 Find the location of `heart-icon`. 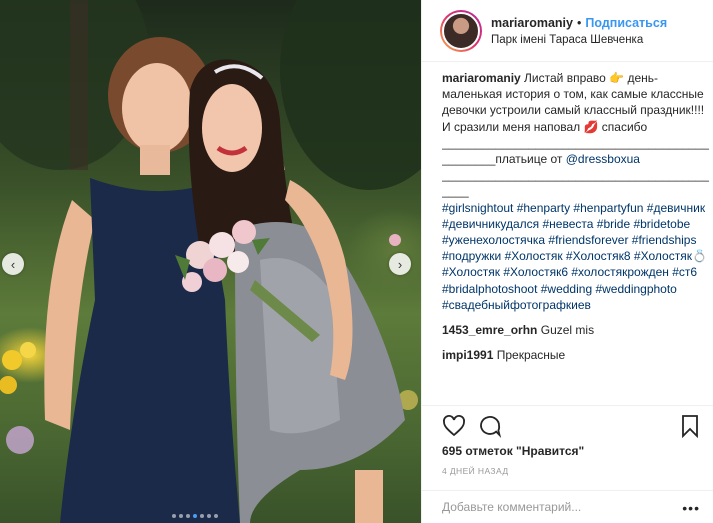

heart-icon is located at coordinates (454, 426).